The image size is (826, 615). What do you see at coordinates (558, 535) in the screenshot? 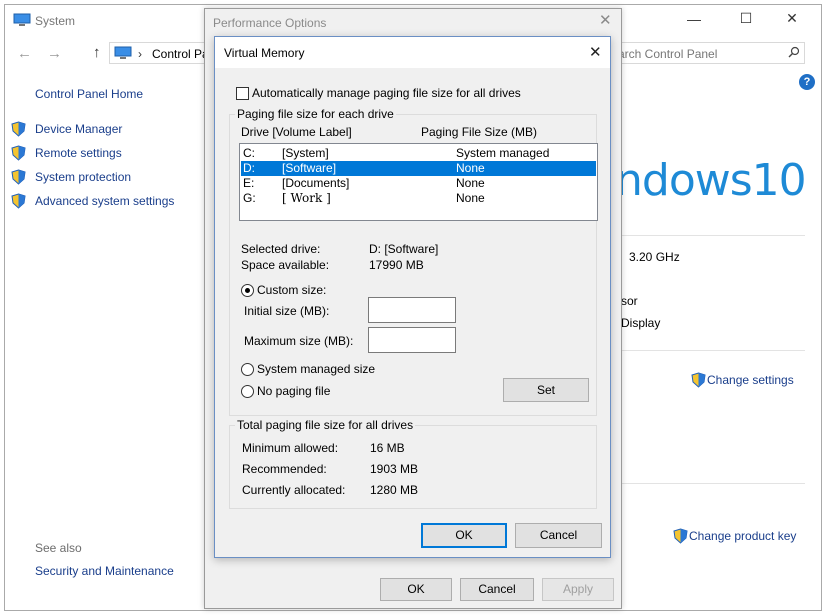
I see `vm-cancel-button: Cancel` at bounding box center [558, 535].